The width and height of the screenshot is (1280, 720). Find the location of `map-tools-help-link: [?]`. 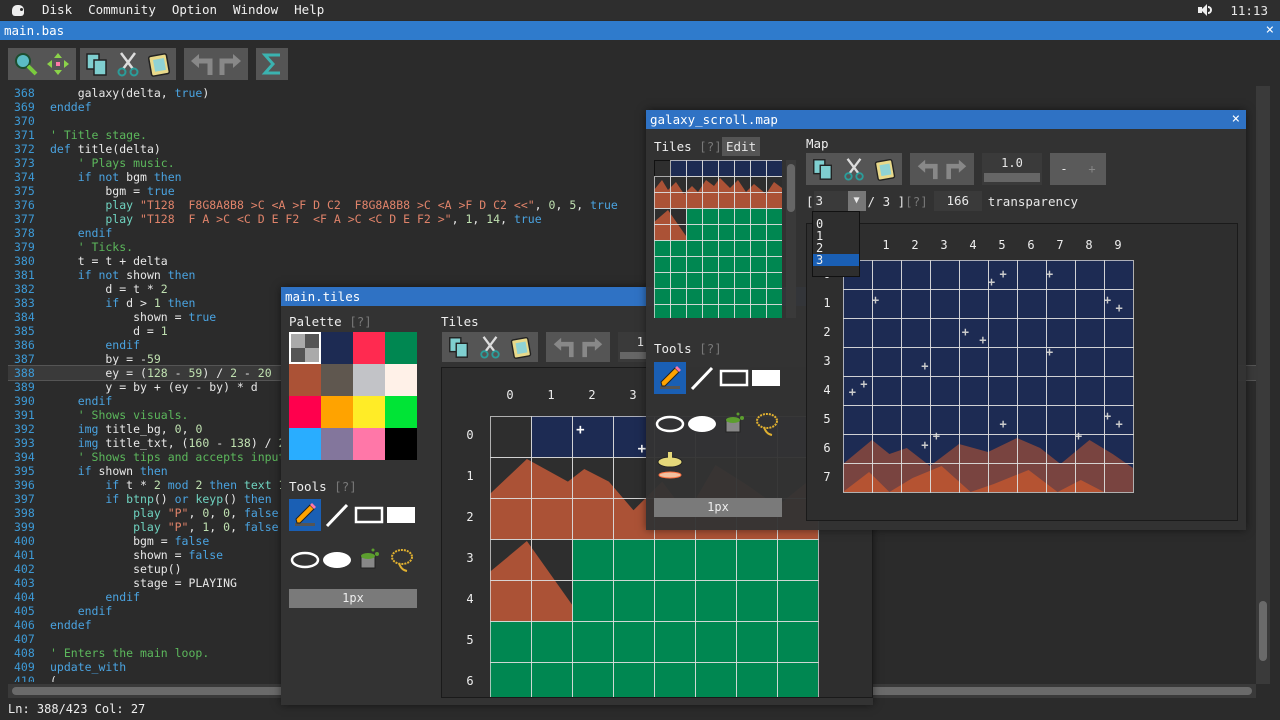

map-tools-help-link: [?] is located at coordinates (710, 348).